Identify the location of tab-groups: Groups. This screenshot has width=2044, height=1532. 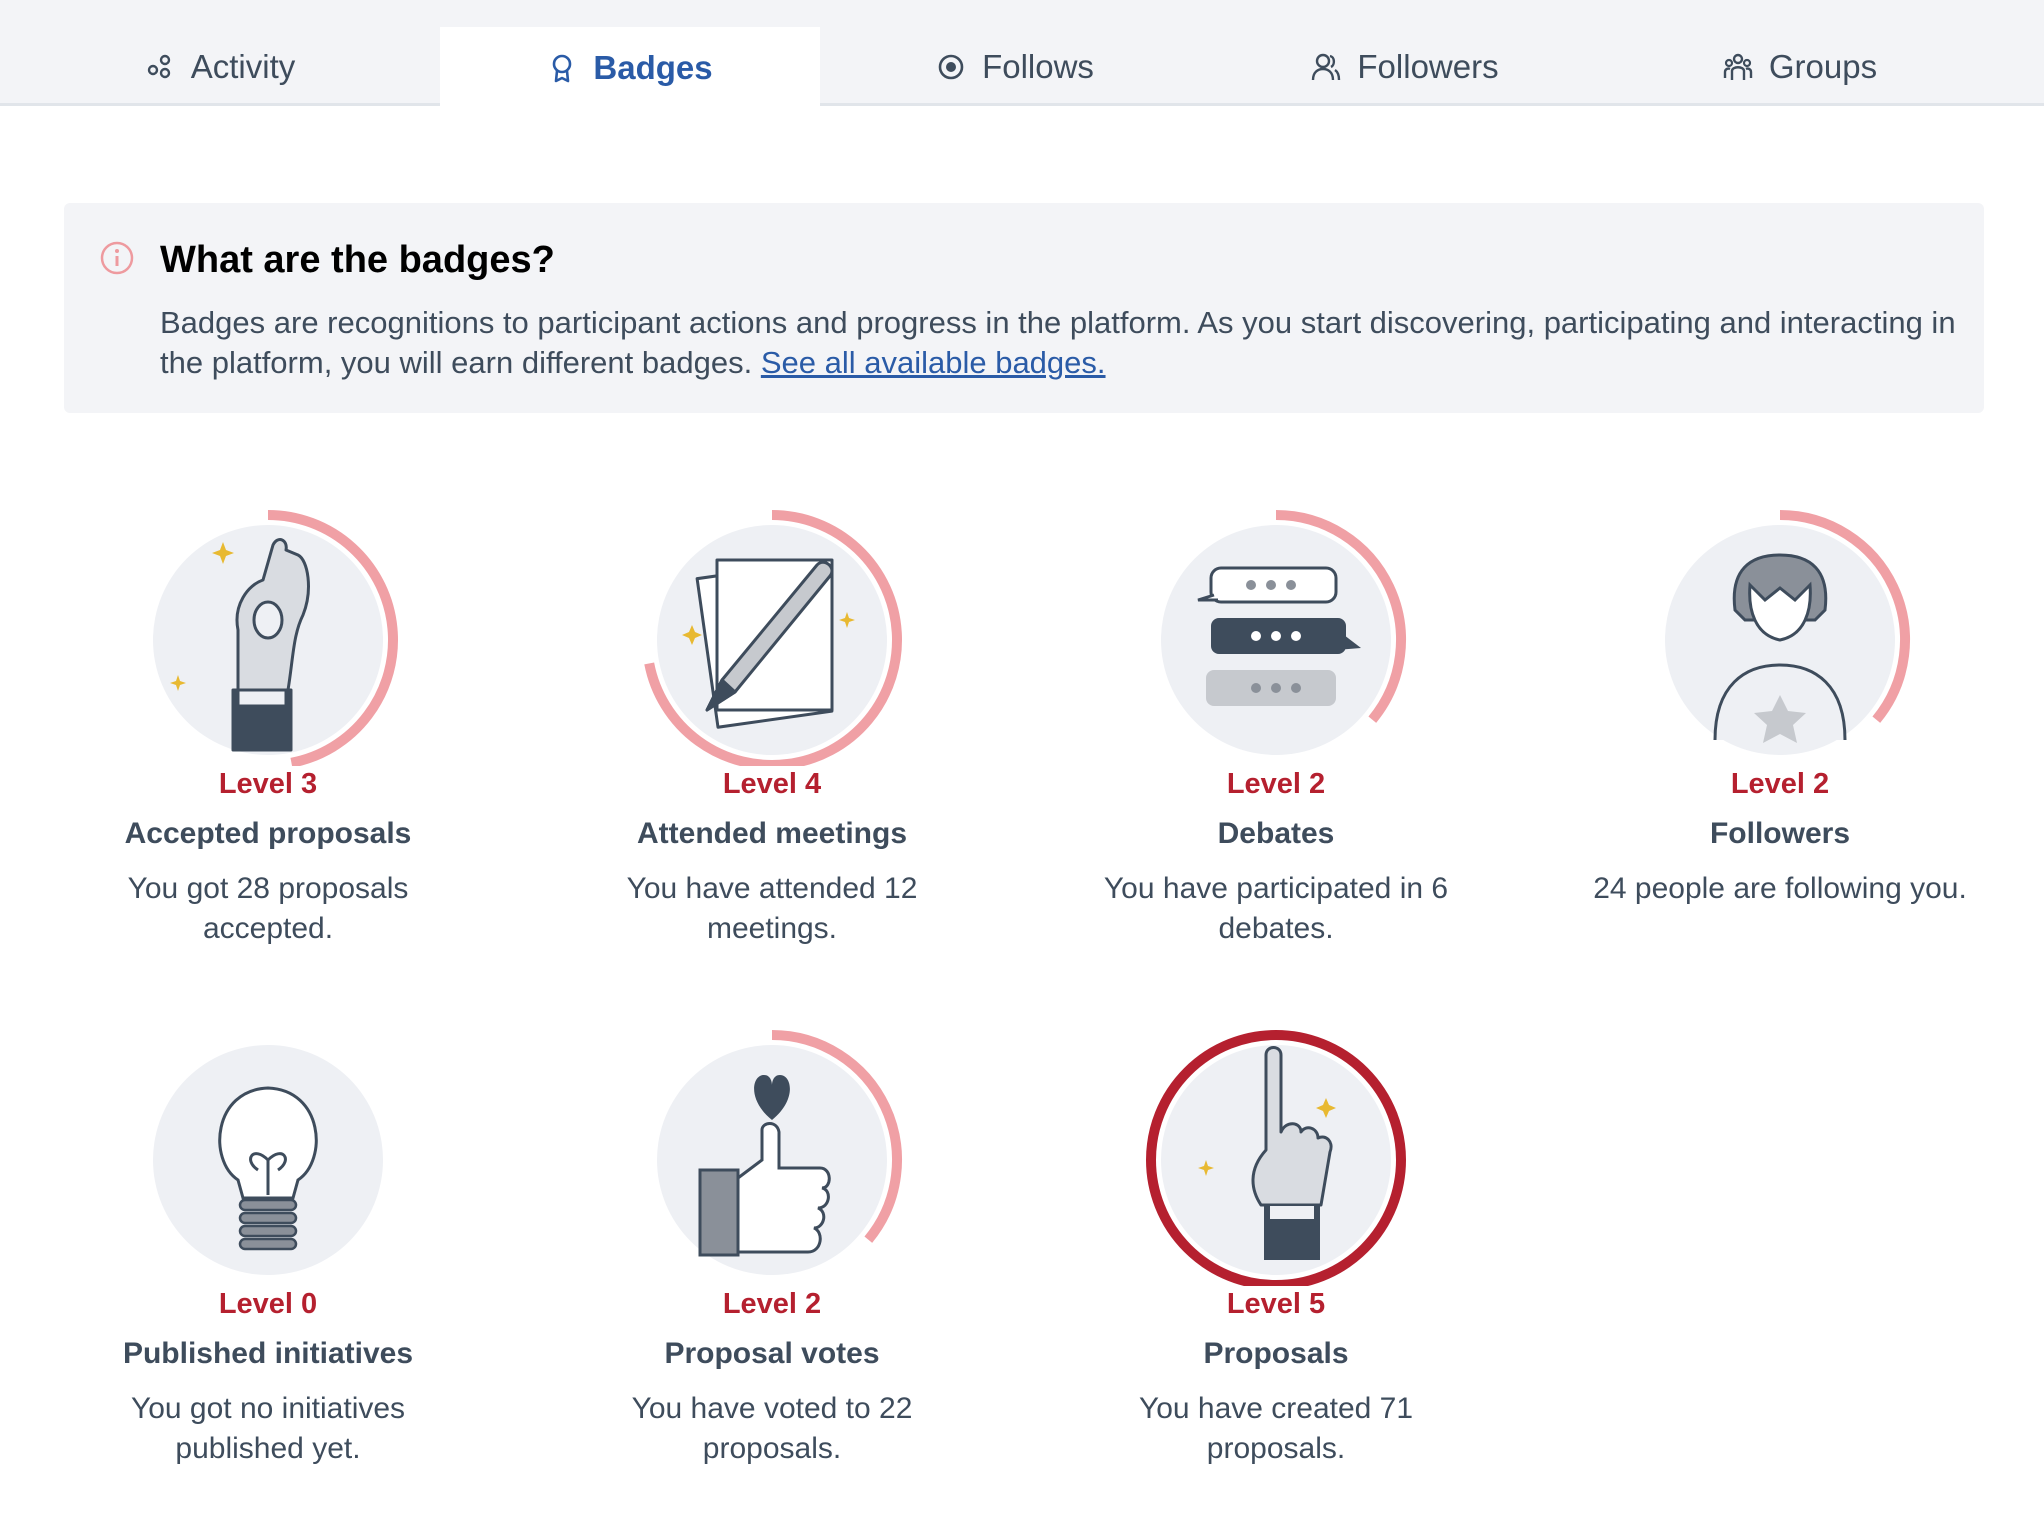
(1800, 66).